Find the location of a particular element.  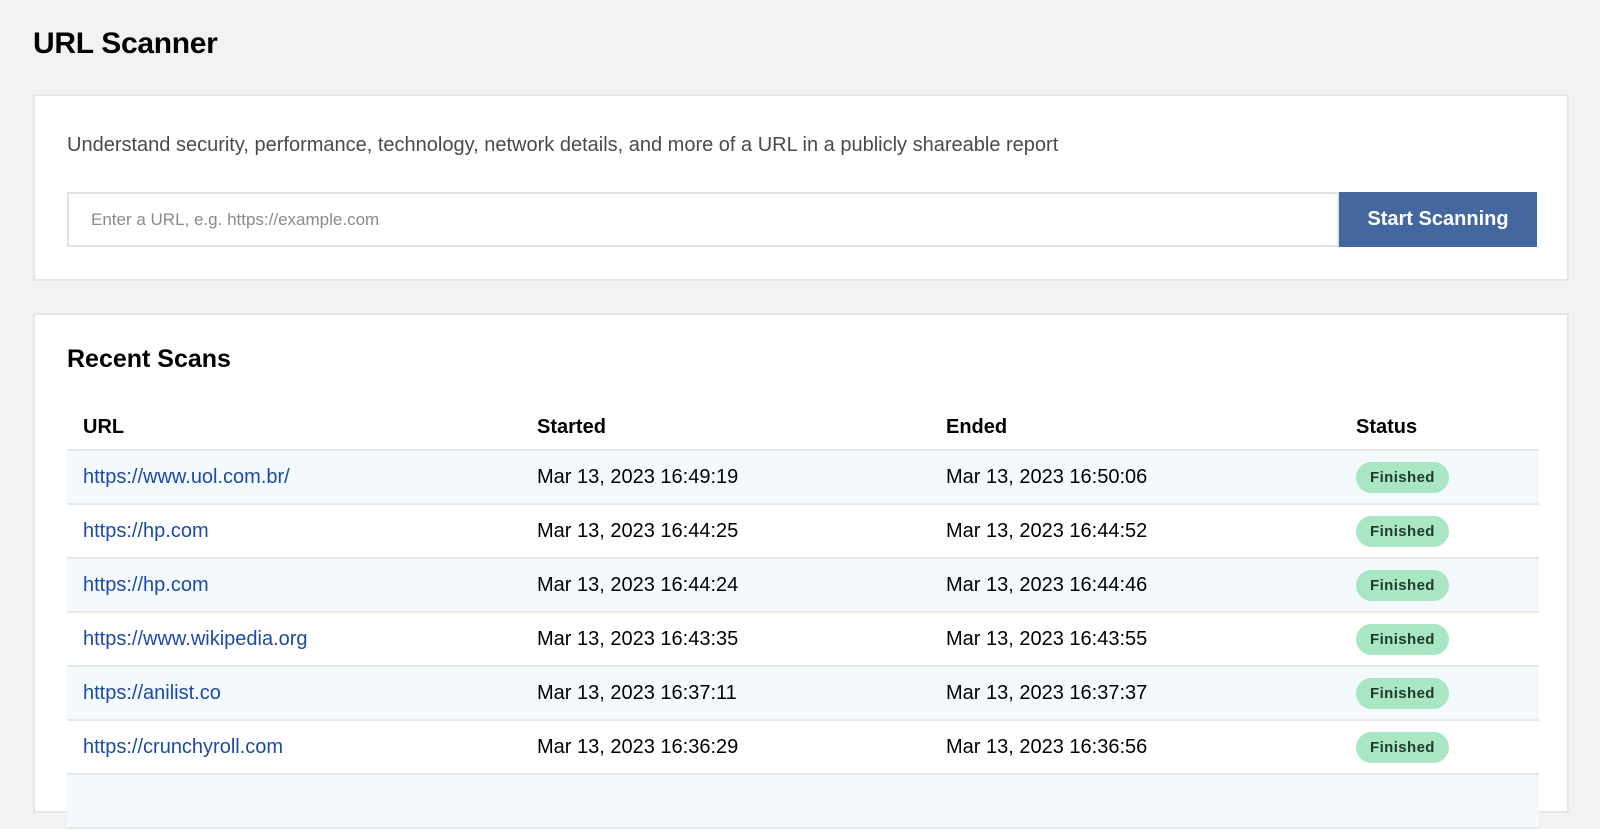

cell-url: https://anilist.co is located at coordinates (294, 693).